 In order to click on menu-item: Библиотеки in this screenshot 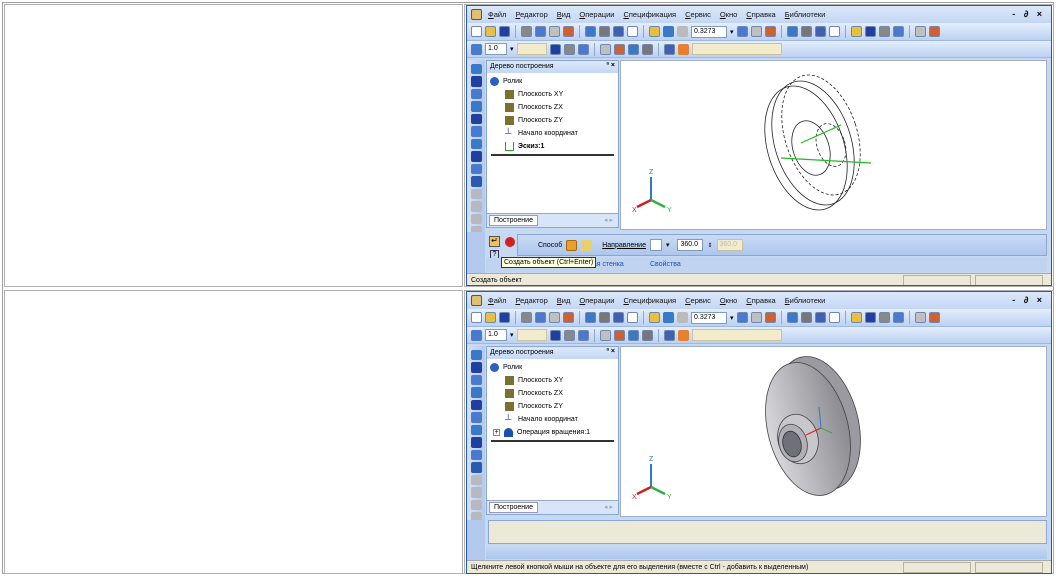, I will do `click(805, 14)`.